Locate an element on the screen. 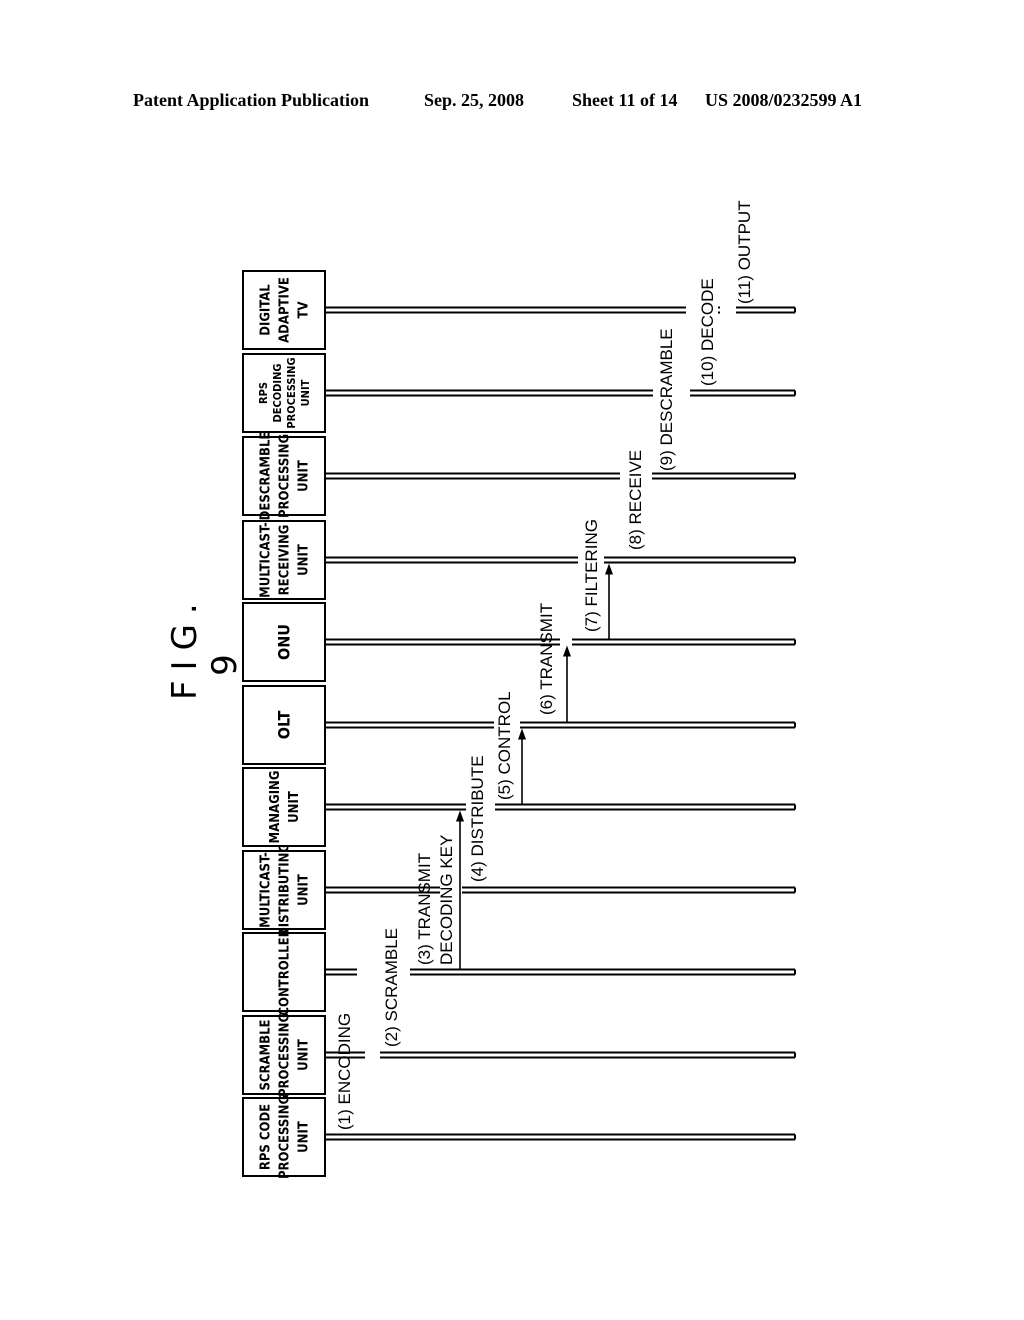 Image resolution: width=1024 pixels, height=1320 pixels. participant-scramble: SCRAMBLE PROCESSING UNIT is located at coordinates (284, 1055).